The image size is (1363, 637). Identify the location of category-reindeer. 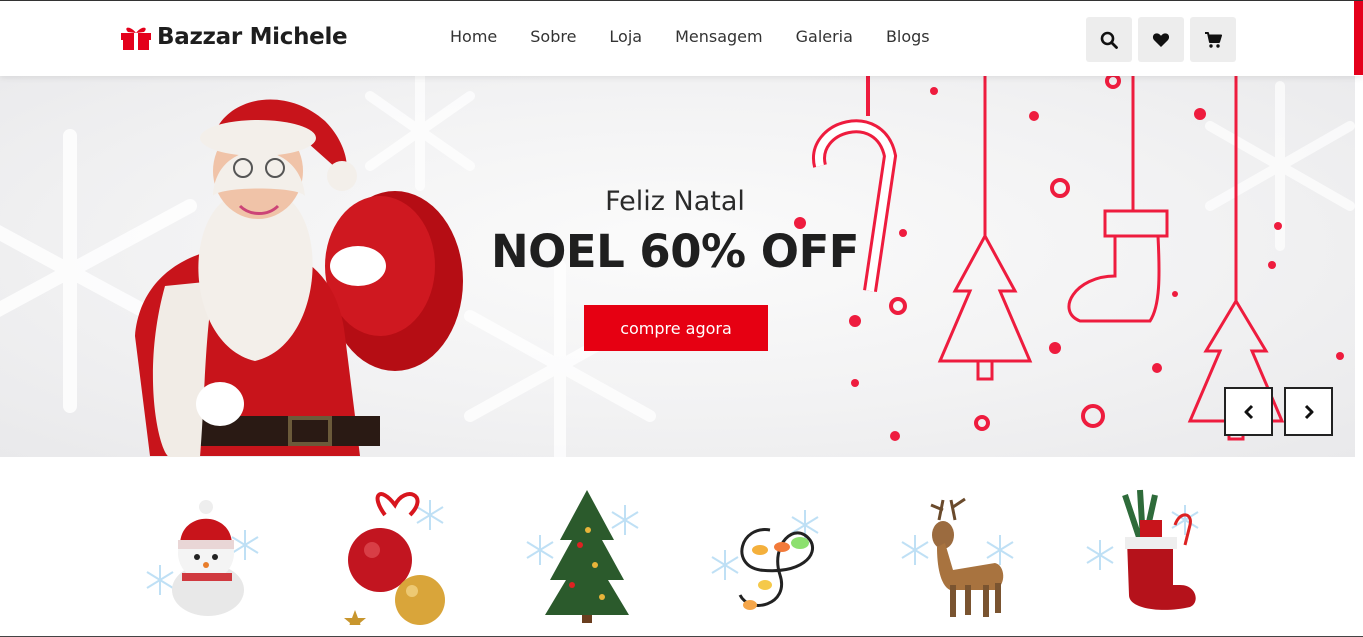
(960, 555).